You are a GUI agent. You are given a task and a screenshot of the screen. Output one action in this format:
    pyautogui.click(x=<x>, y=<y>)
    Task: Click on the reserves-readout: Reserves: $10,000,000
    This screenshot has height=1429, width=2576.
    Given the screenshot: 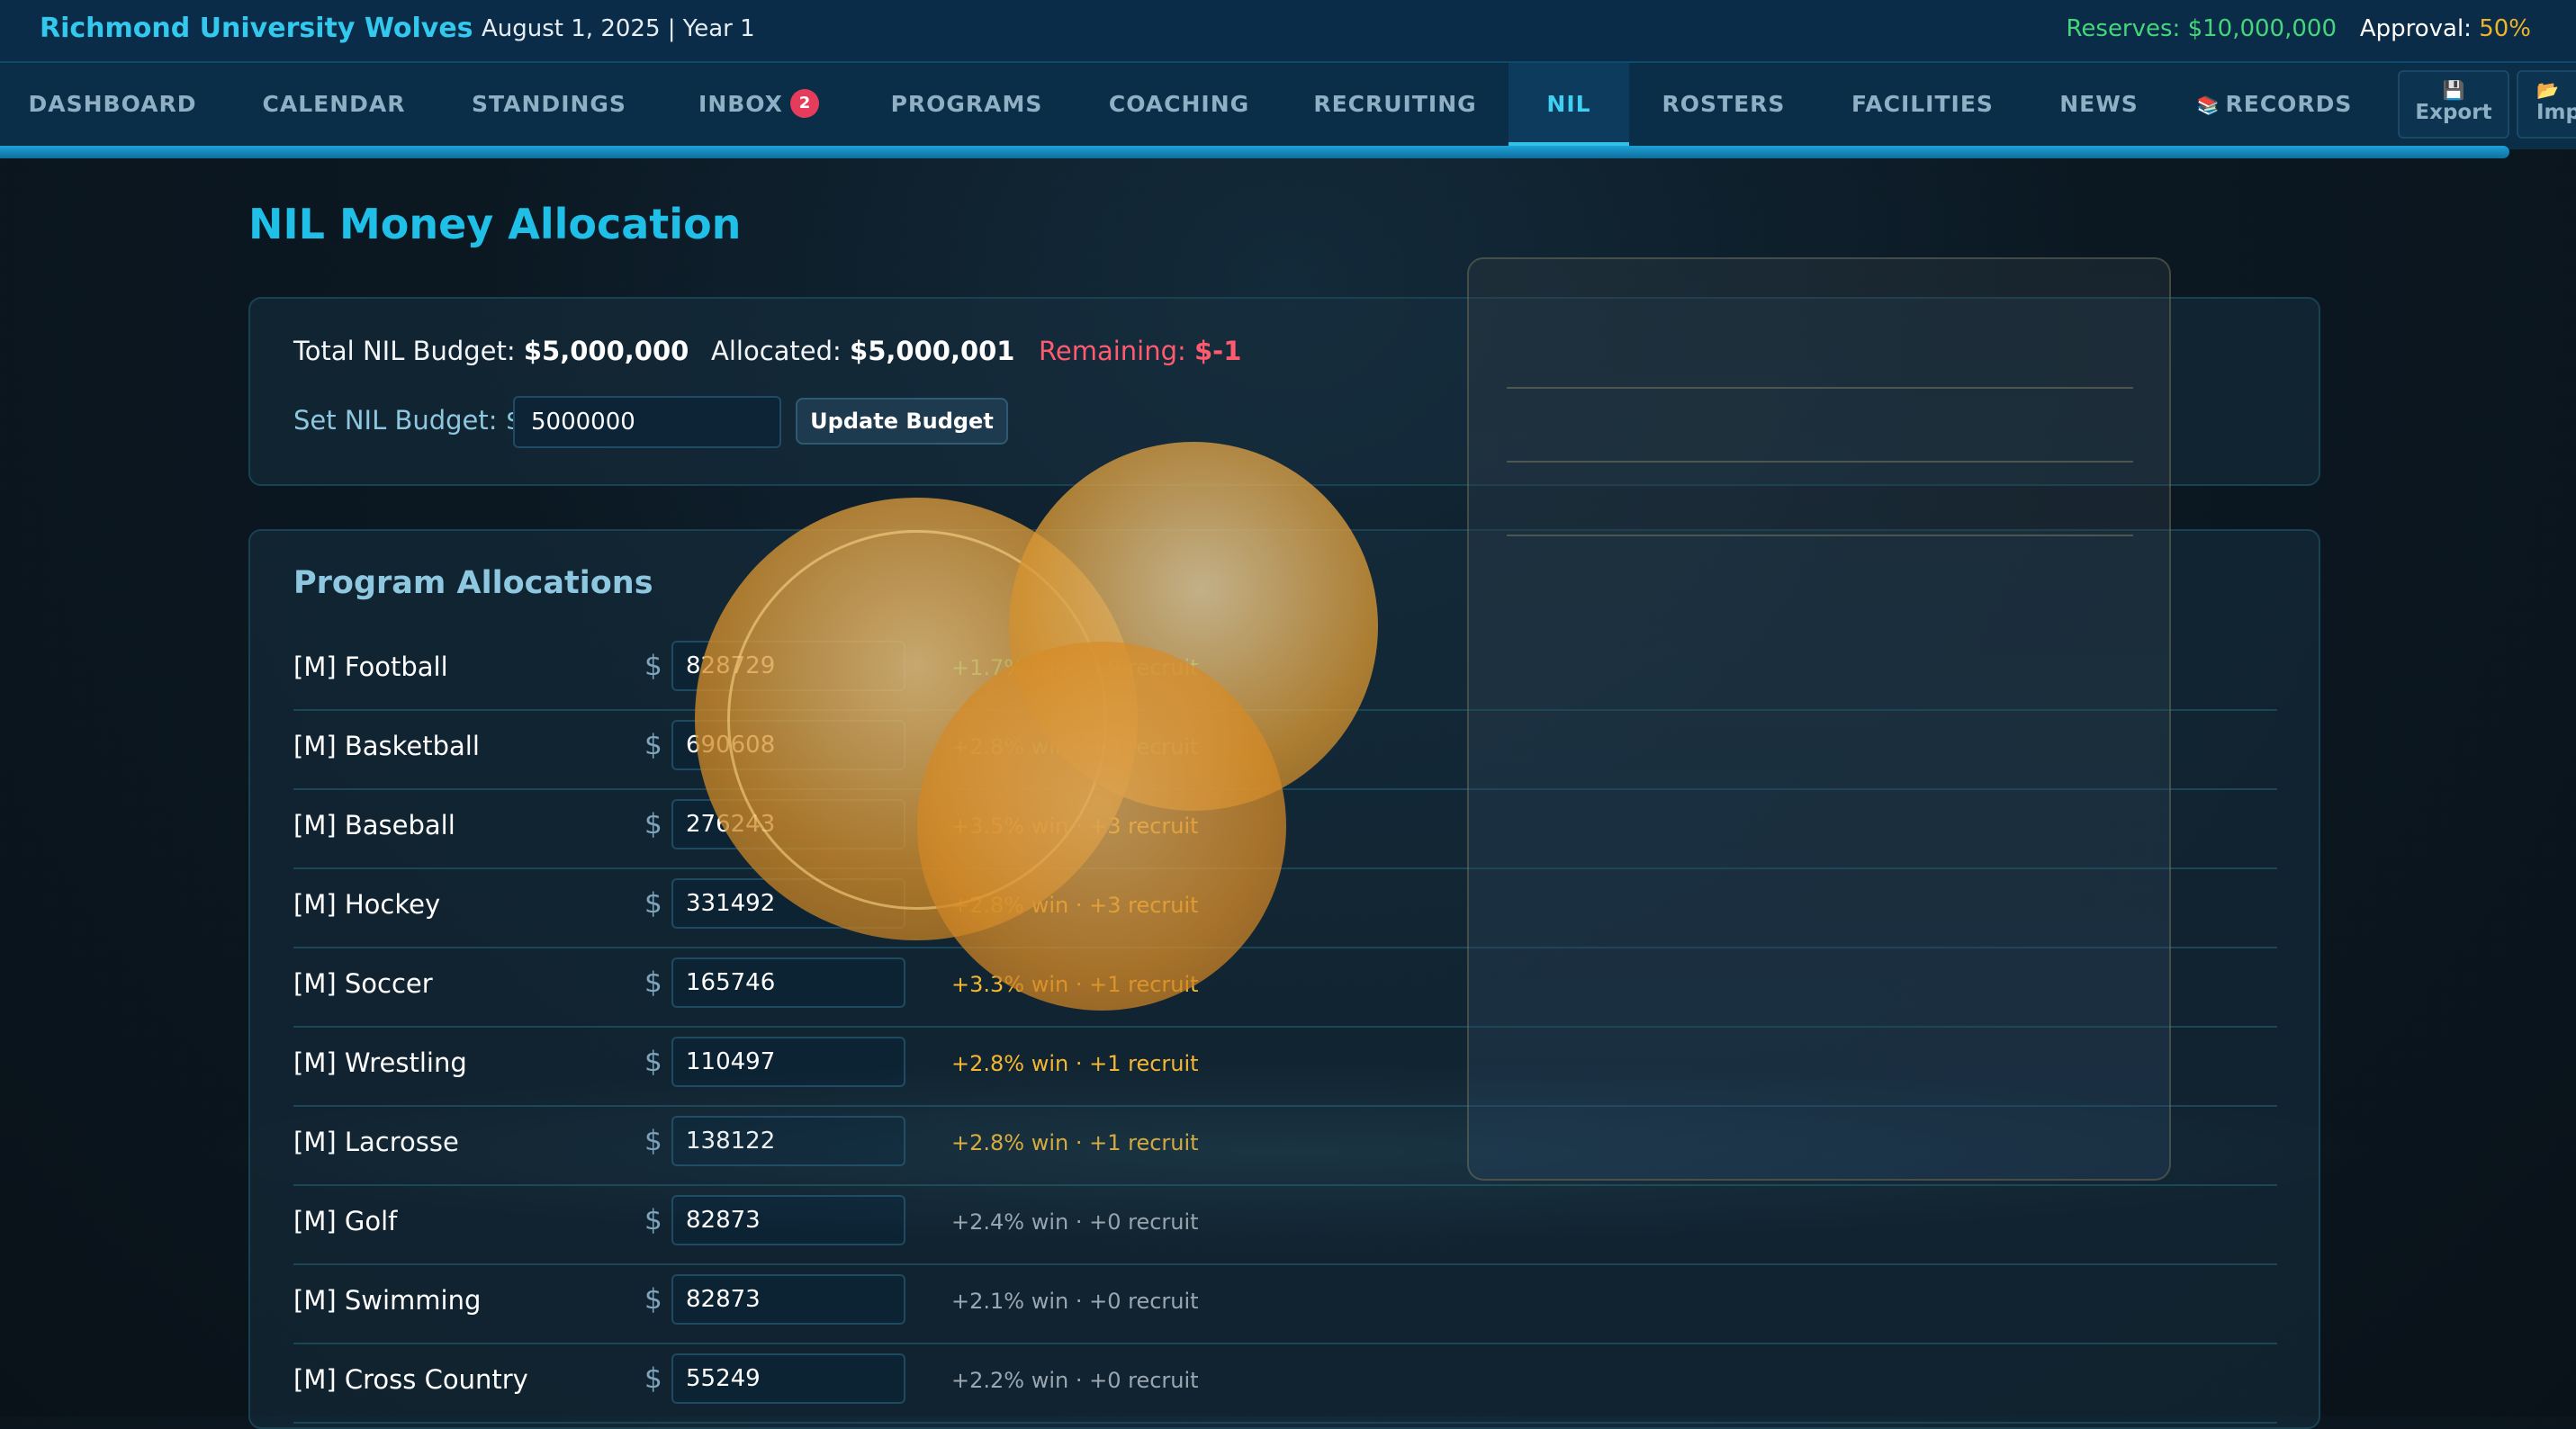 What is the action you would take?
    pyautogui.click(x=2201, y=28)
    